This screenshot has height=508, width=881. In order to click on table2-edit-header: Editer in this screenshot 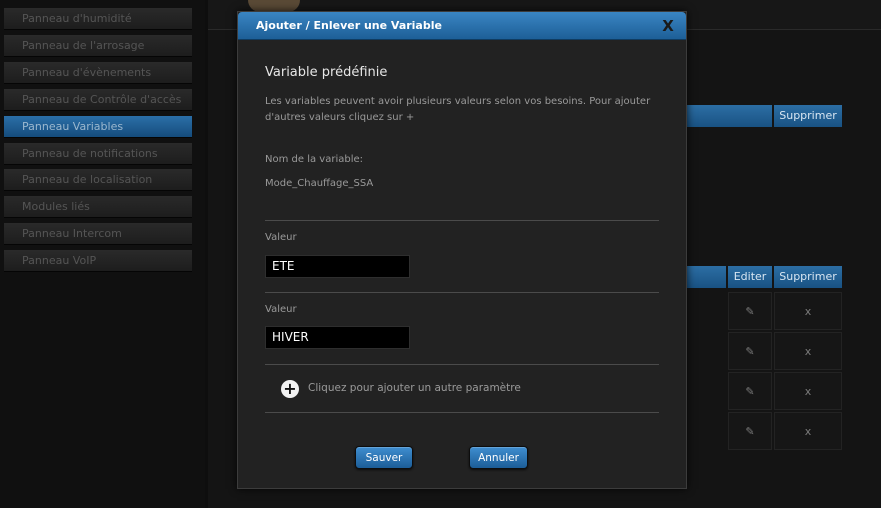, I will do `click(750, 277)`.